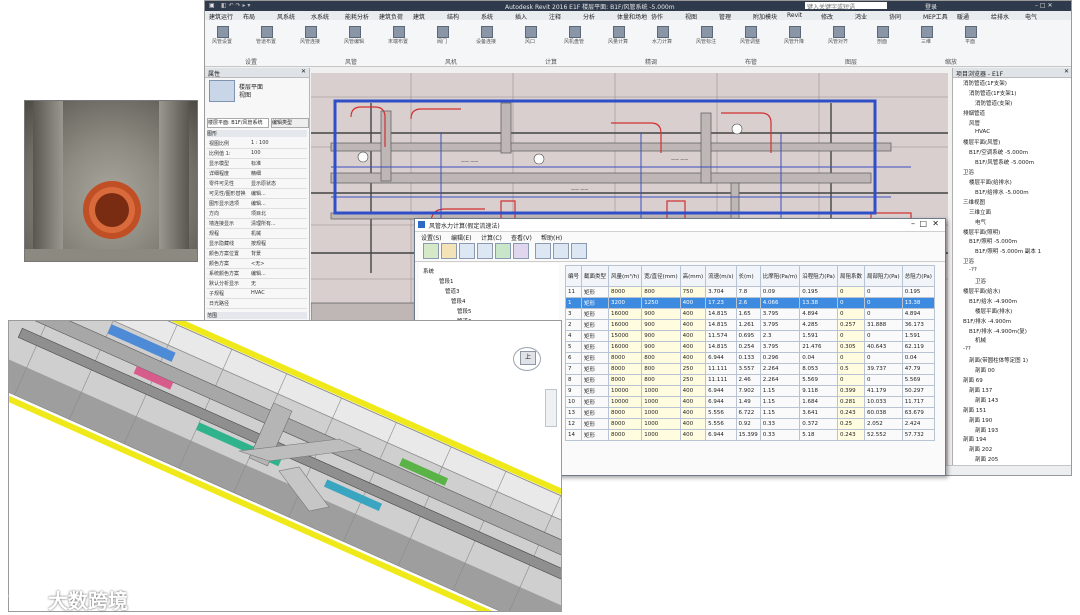  Describe the element at coordinates (981, 142) in the screenshot. I see `browser-item: 楼层平面(风管)` at that location.